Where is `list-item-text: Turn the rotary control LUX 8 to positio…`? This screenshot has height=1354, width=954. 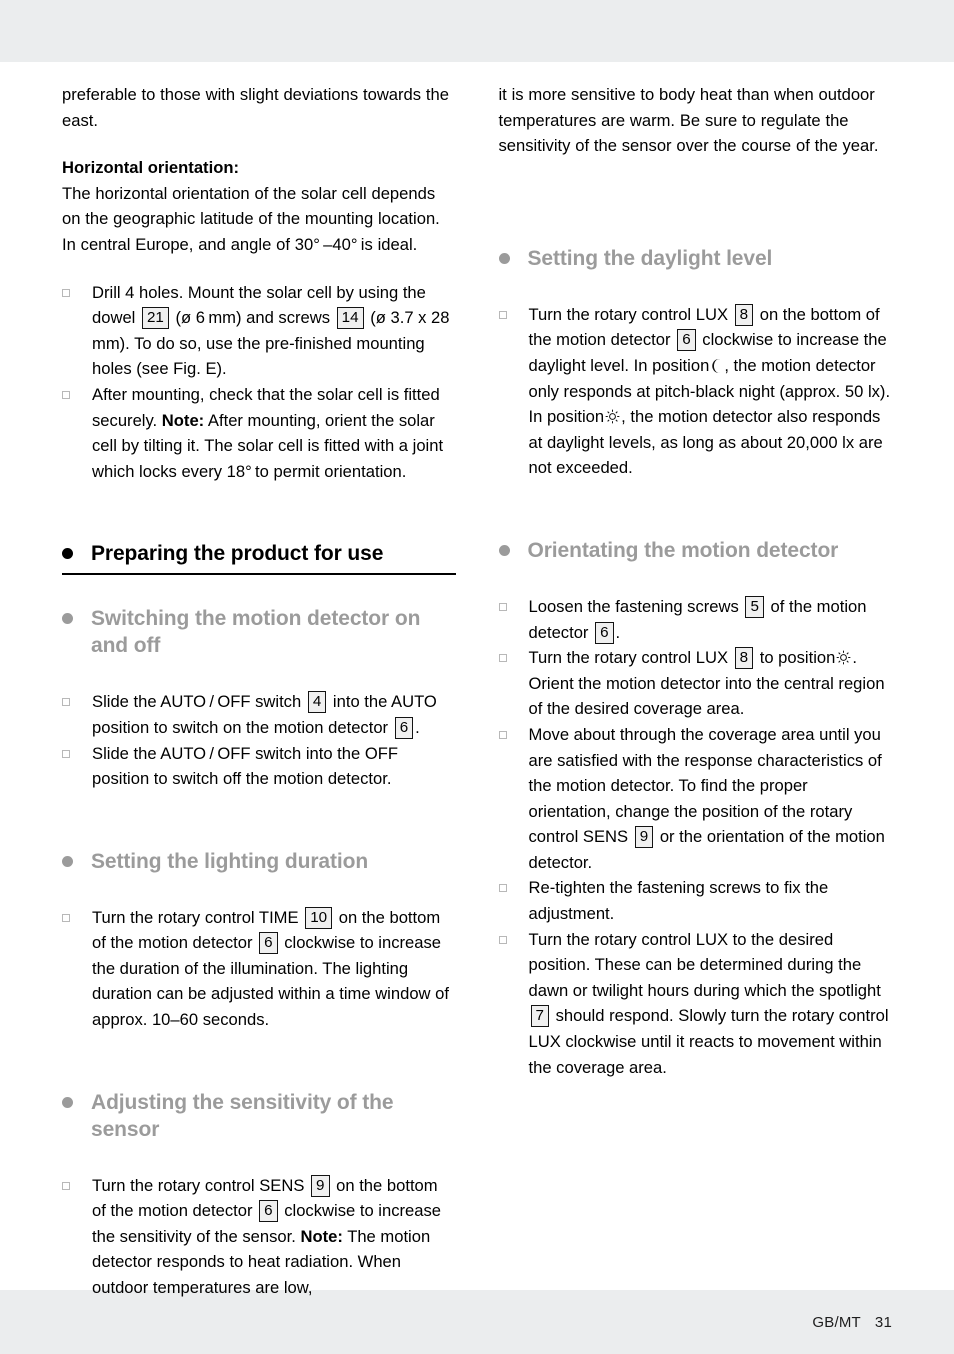
list-item-text: Turn the rotary control LUX 8 to positio… is located at coordinates (711, 683).